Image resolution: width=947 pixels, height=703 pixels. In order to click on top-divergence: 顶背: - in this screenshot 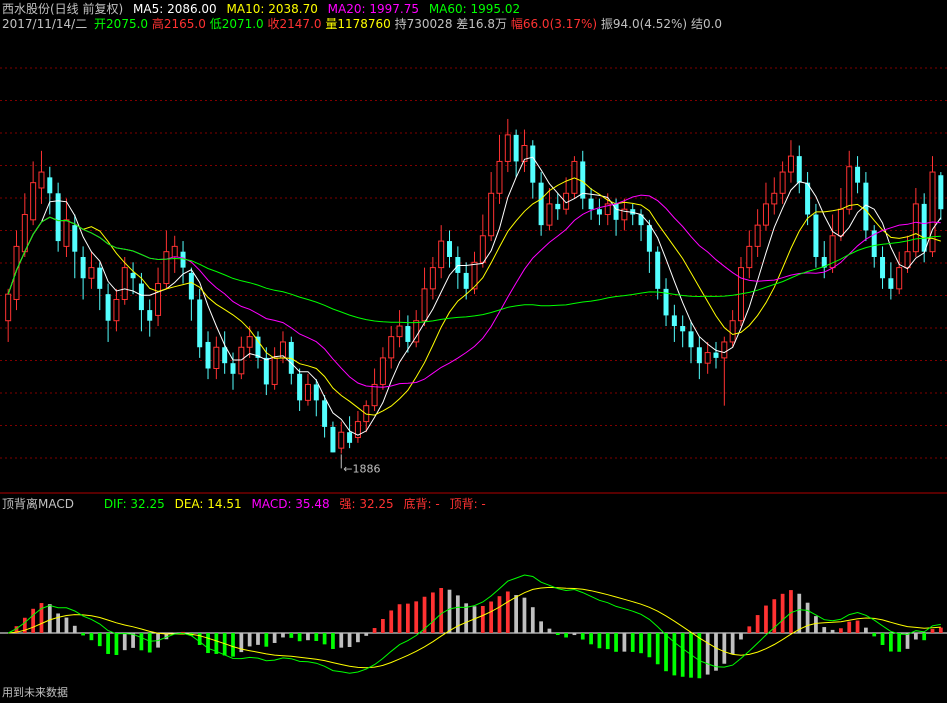, I will do `click(467, 504)`.